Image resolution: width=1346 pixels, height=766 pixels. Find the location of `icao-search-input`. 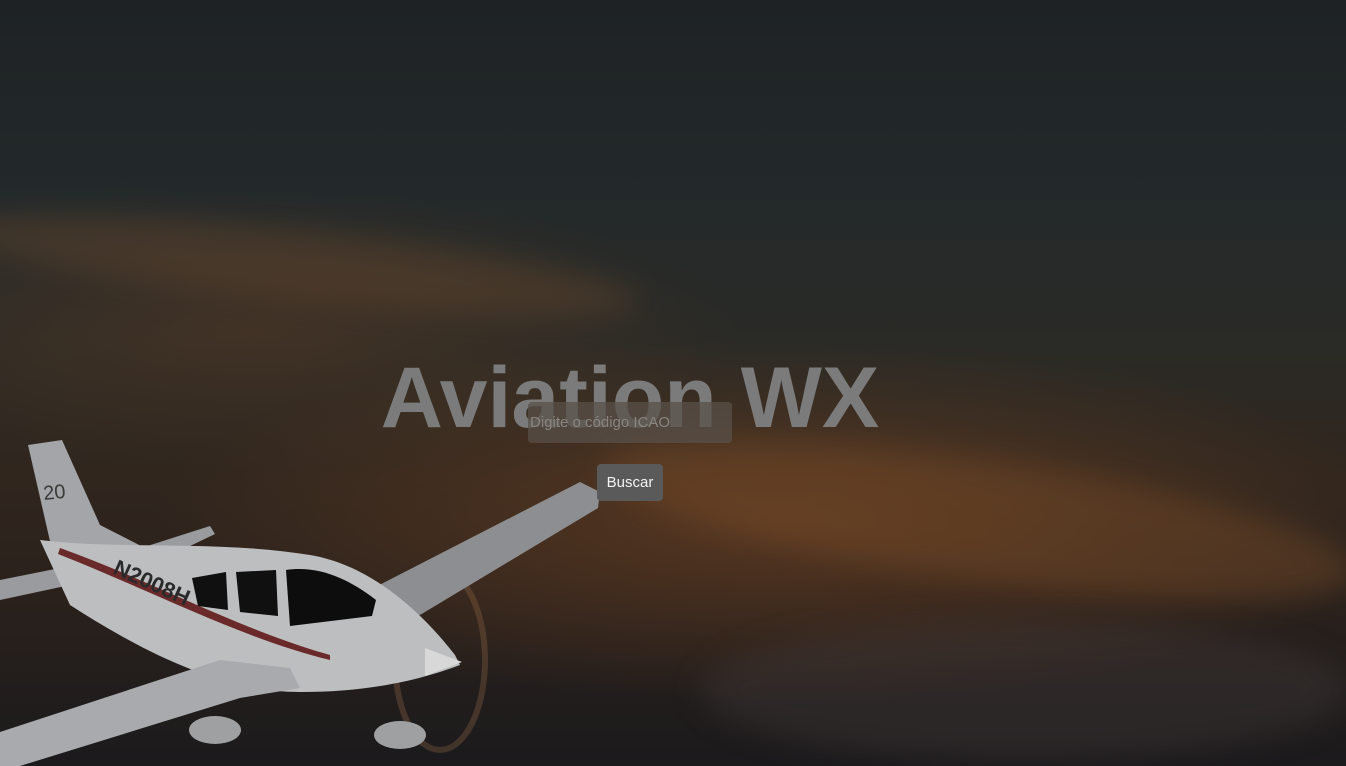

icao-search-input is located at coordinates (630, 422).